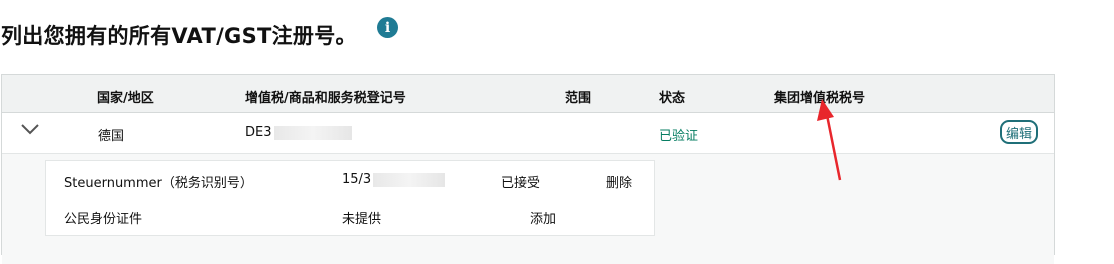  I want to click on row-vat-number: DE3, so click(298, 132).